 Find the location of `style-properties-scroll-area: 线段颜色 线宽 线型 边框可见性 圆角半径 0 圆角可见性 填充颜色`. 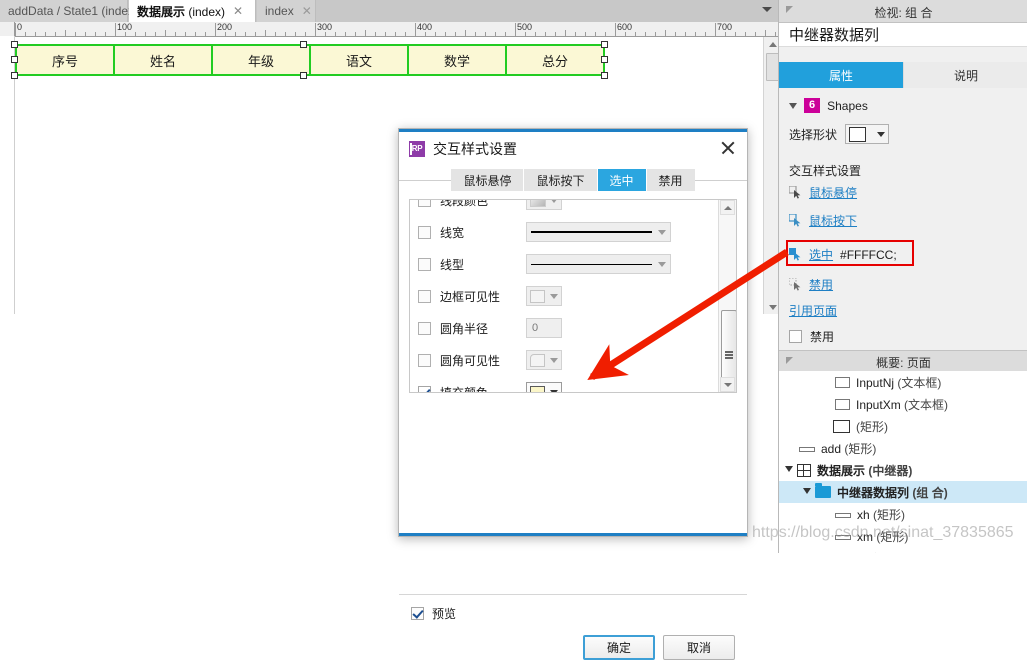

style-properties-scroll-area: 线段颜色 线宽 线型 边框可见性 圆角半径 0 圆角可见性 填充颜色 is located at coordinates (573, 296).